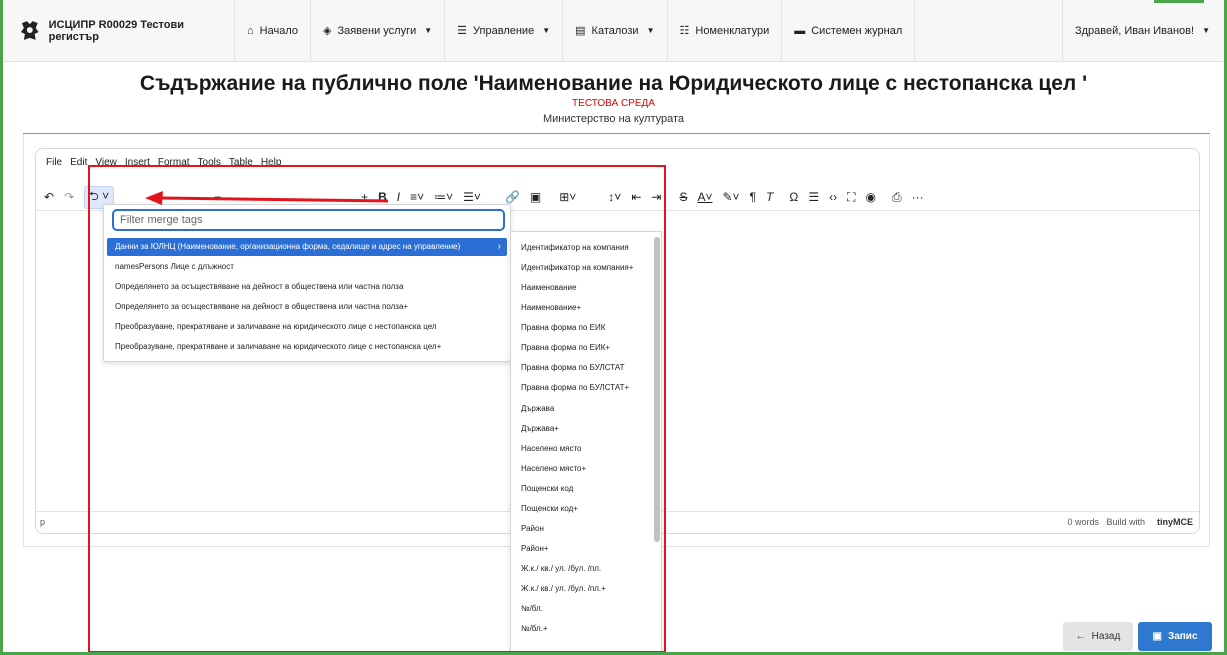  I want to click on clear-formatting-icon: T, so click(769, 197).